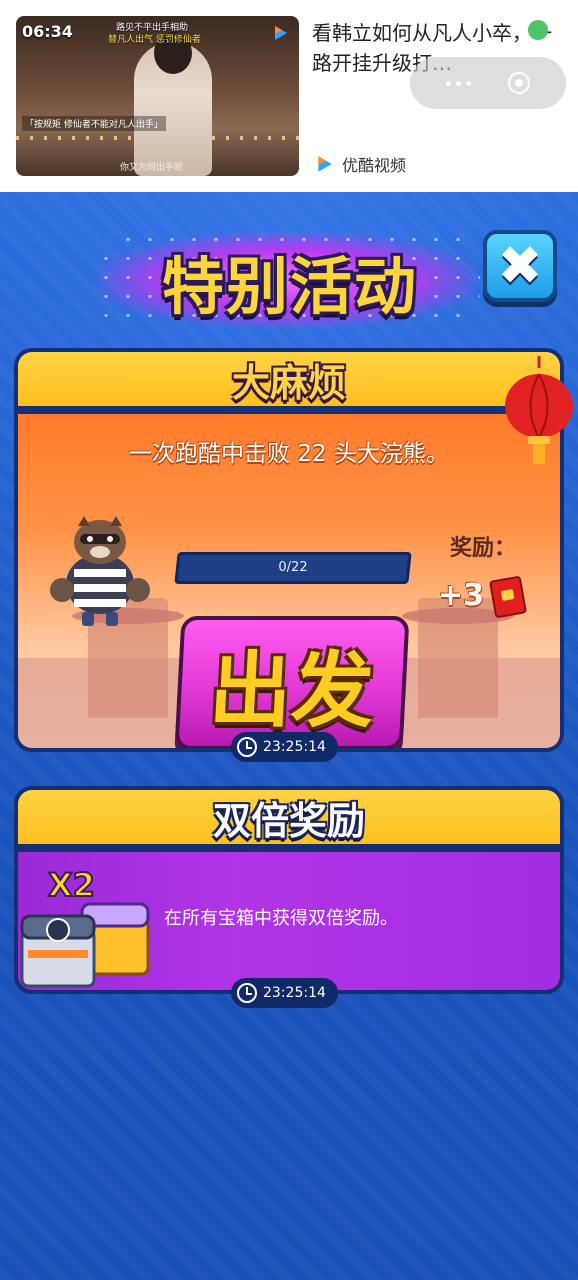  I want to click on card1-timer: 23:25:14, so click(284, 747).